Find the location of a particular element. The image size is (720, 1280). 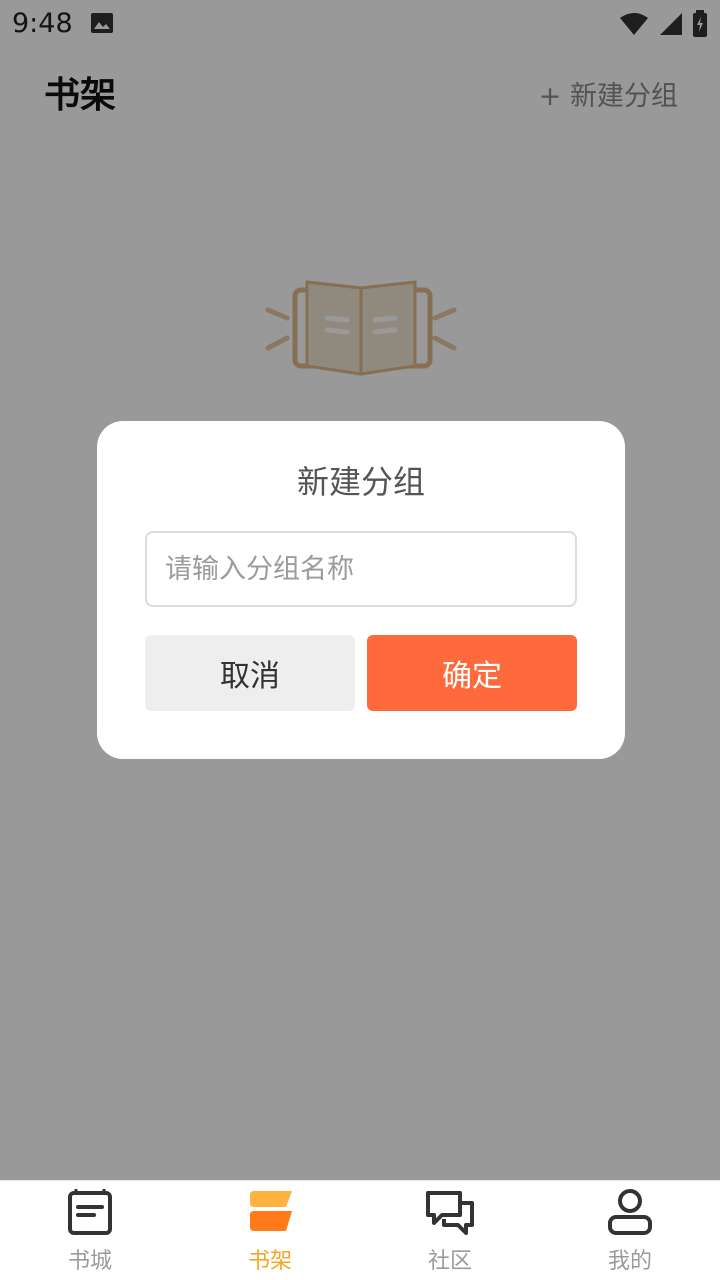

cancel-button: 取消 is located at coordinates (250, 673).